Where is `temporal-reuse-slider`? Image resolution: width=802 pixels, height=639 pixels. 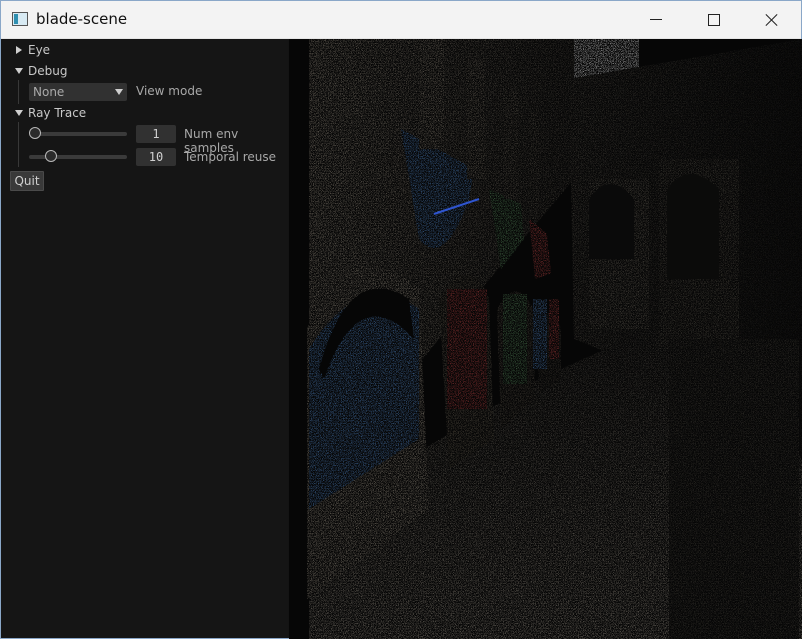 temporal-reuse-slider is located at coordinates (78, 157).